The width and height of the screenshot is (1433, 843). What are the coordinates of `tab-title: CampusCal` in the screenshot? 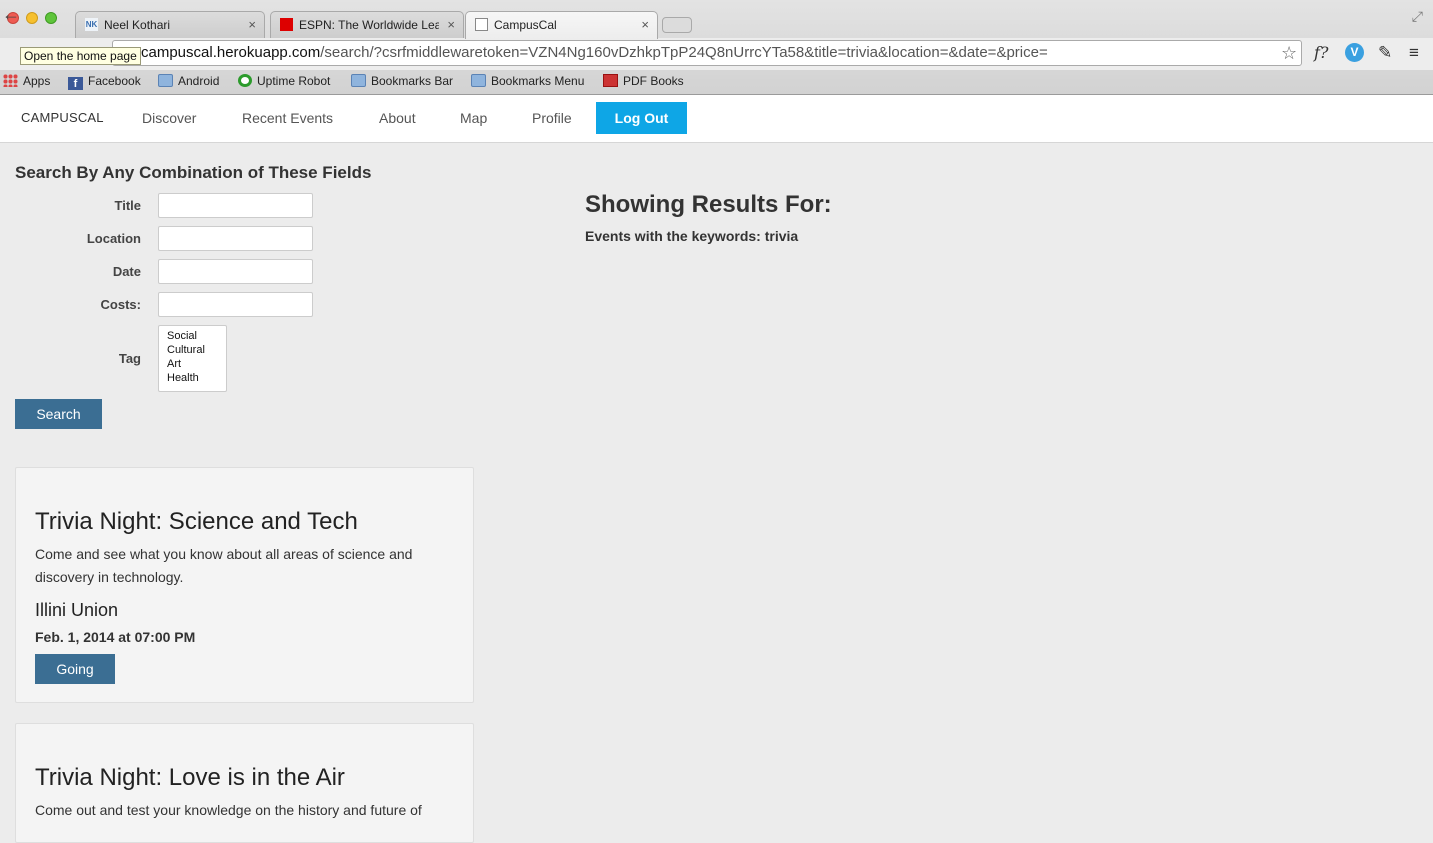 It's located at (525, 25).